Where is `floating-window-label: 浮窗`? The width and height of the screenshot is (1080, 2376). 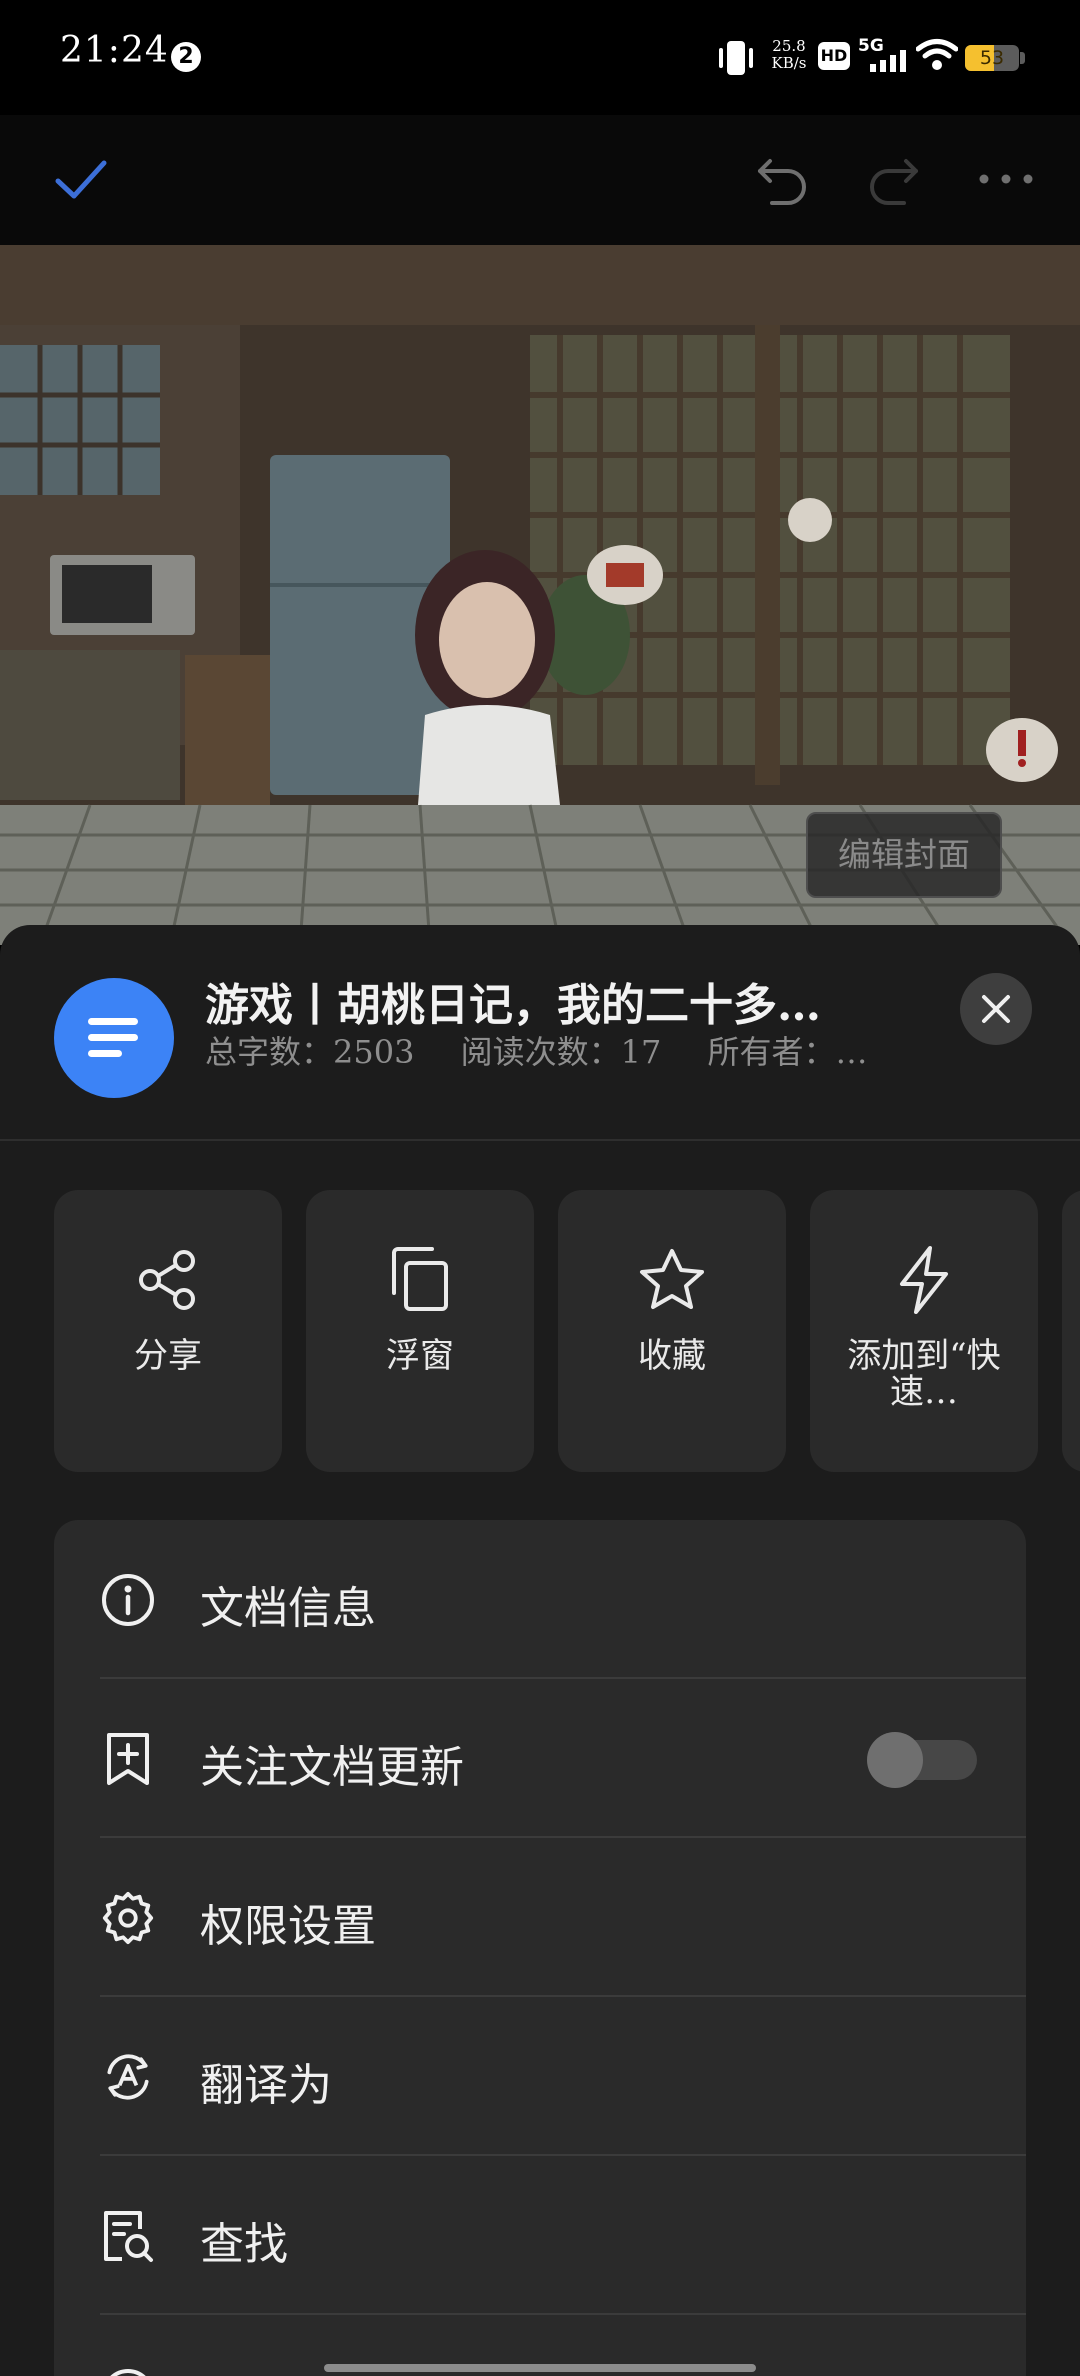
floating-window-label: 浮窗 is located at coordinates (420, 1356).